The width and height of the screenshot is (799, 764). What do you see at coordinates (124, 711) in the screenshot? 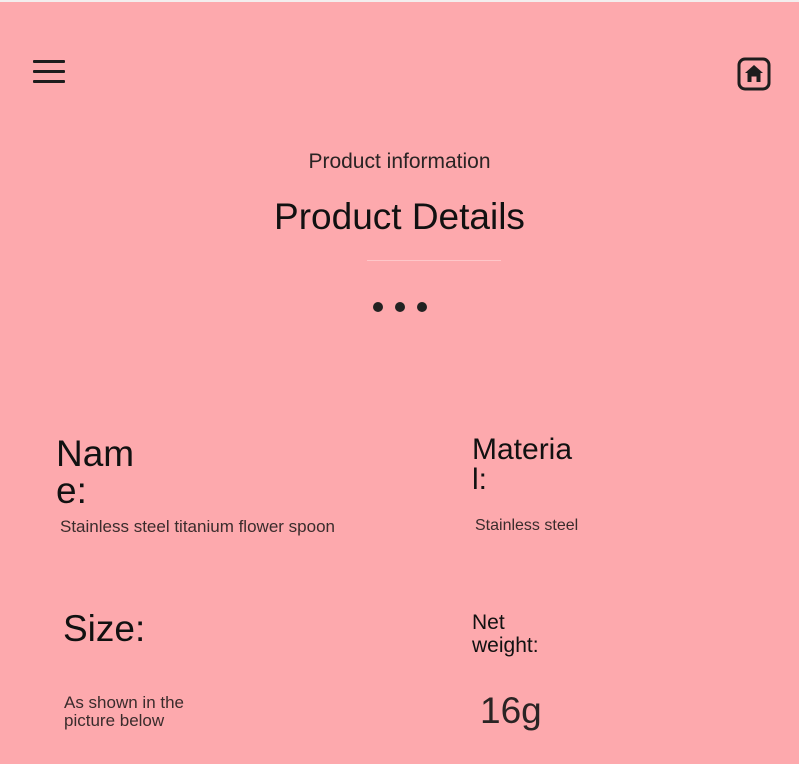
I see `size-value: As shown in the picture below` at bounding box center [124, 711].